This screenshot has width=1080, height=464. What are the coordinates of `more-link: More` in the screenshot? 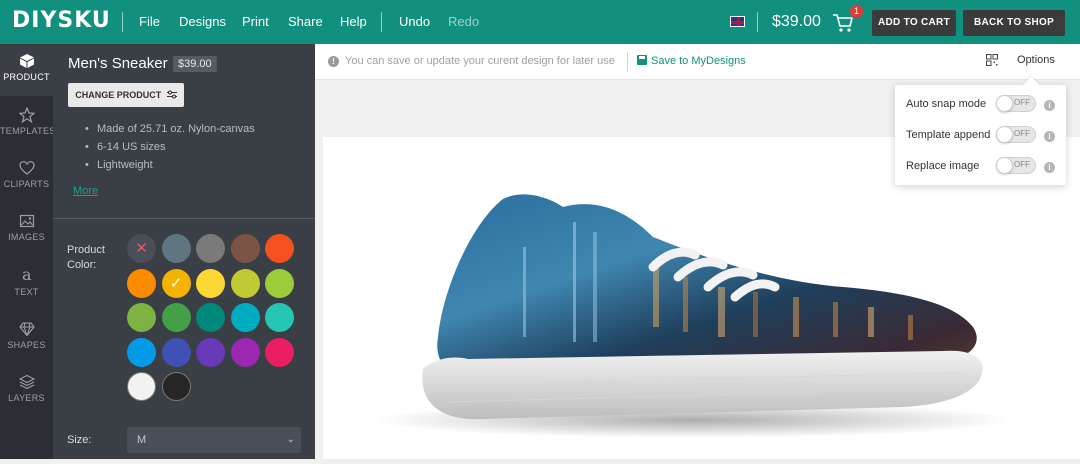 It's located at (85, 191).